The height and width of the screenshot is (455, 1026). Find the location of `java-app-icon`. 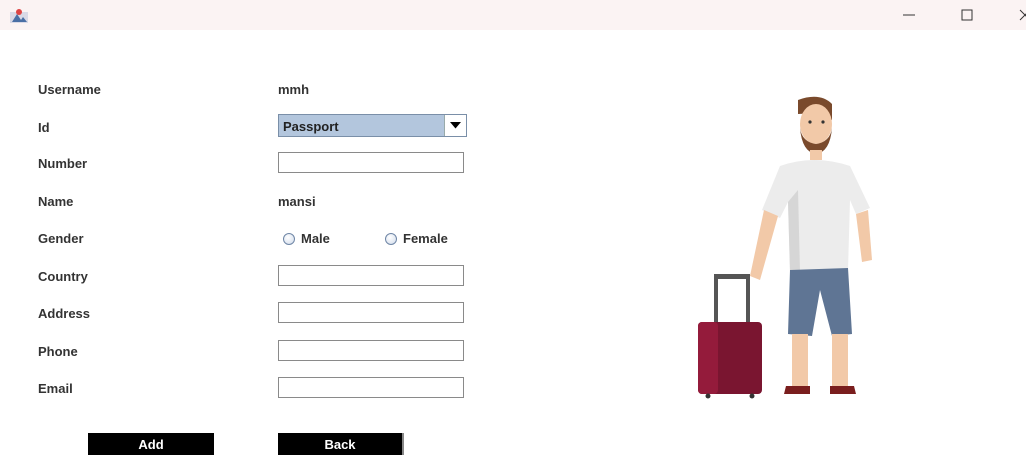

java-app-icon is located at coordinates (19, 16).